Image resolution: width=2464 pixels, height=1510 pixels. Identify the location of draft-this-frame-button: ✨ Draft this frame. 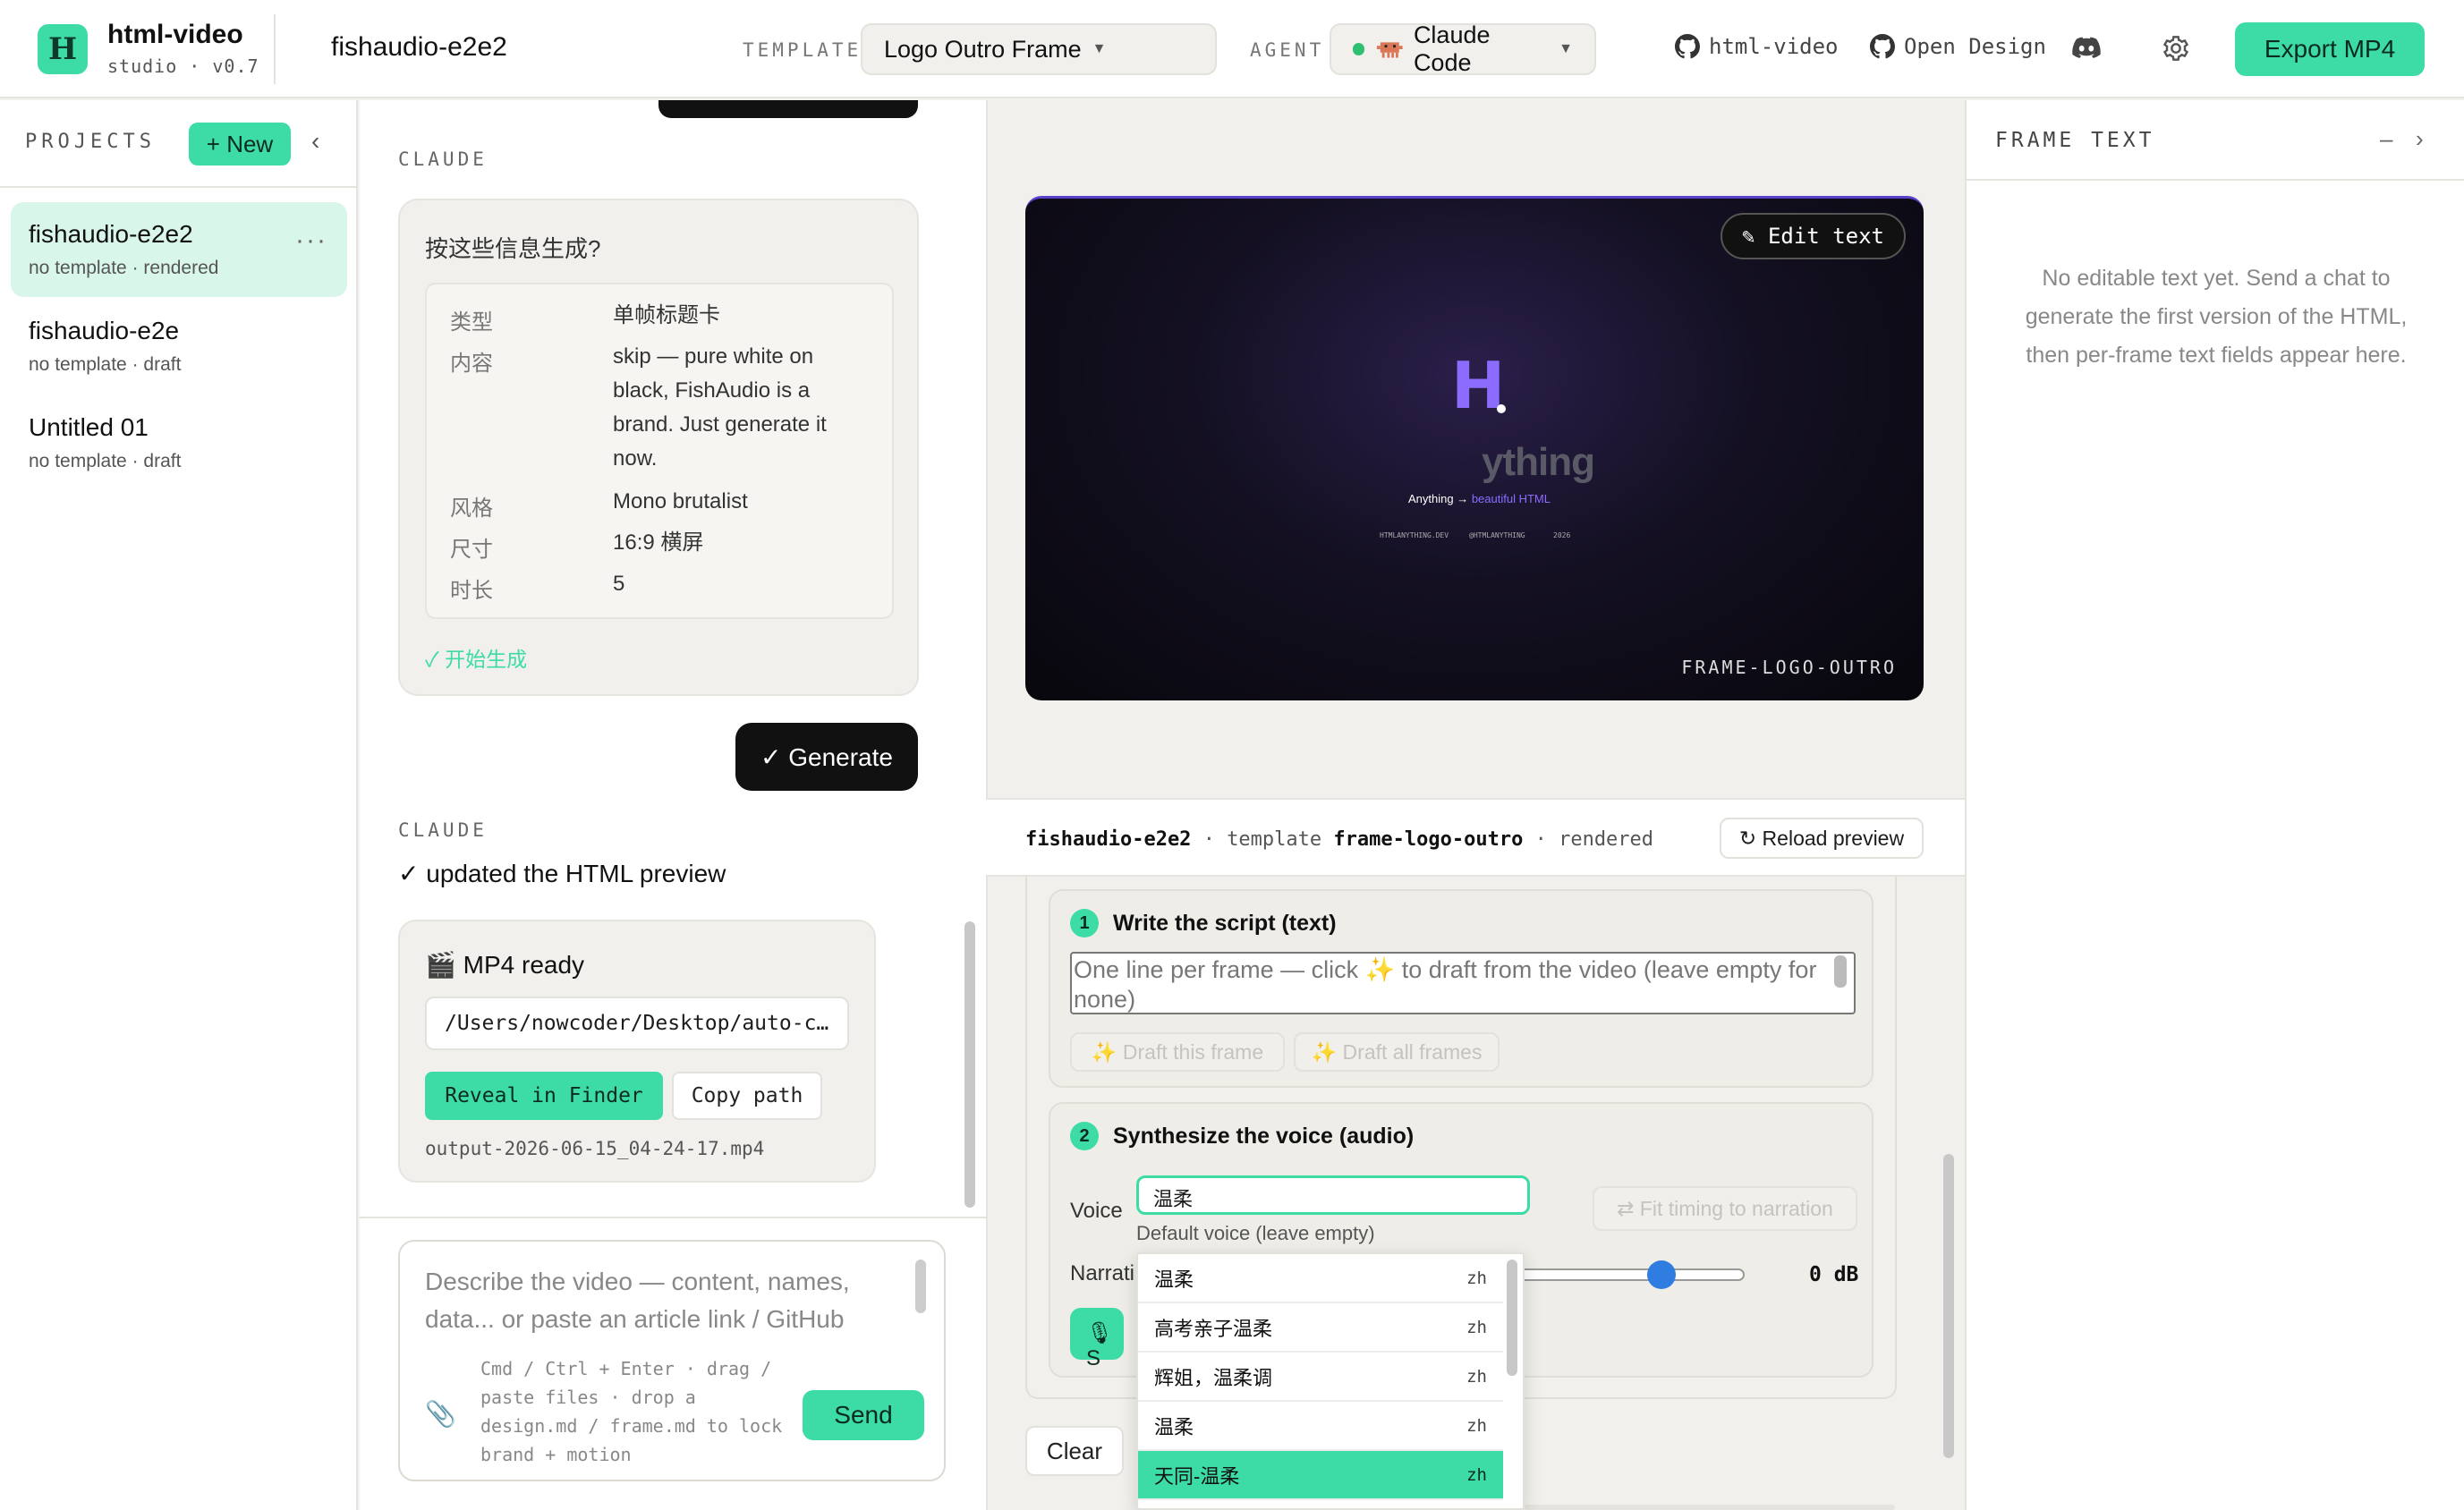
(1177, 1052).